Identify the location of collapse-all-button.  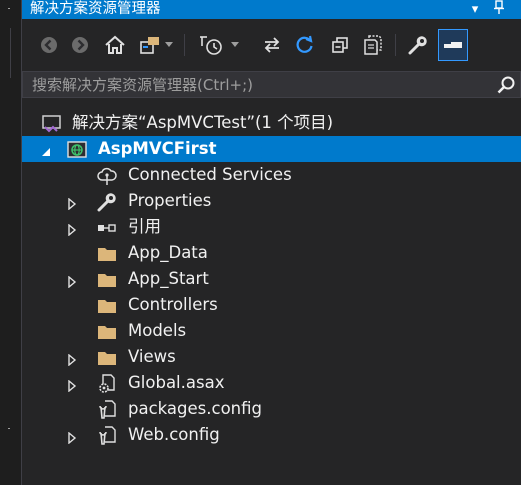
(340, 45).